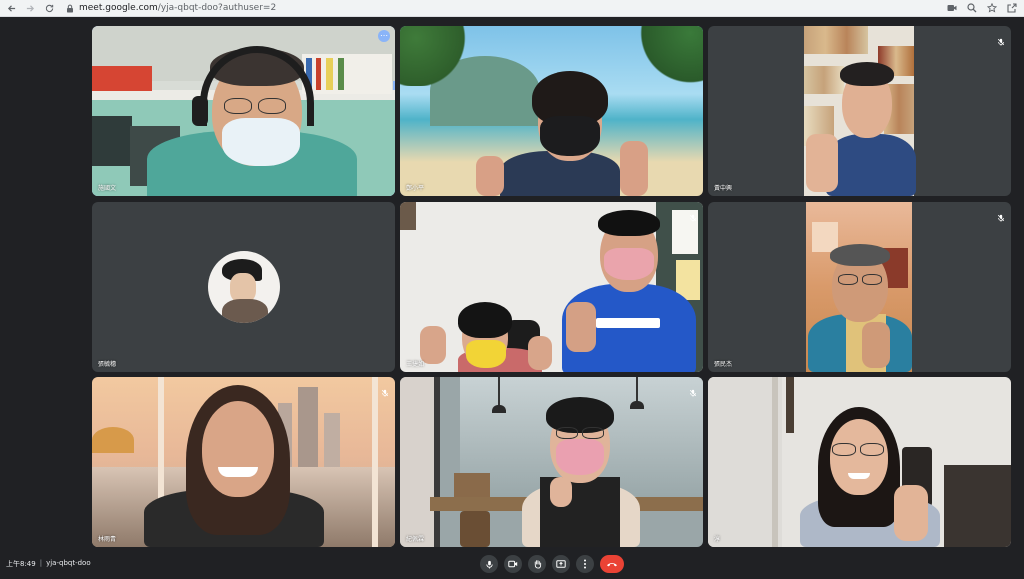 Image resolution: width=1024 pixels, height=579 pixels. What do you see at coordinates (107, 539) in the screenshot?
I see `participant-name: 林雨青` at bounding box center [107, 539].